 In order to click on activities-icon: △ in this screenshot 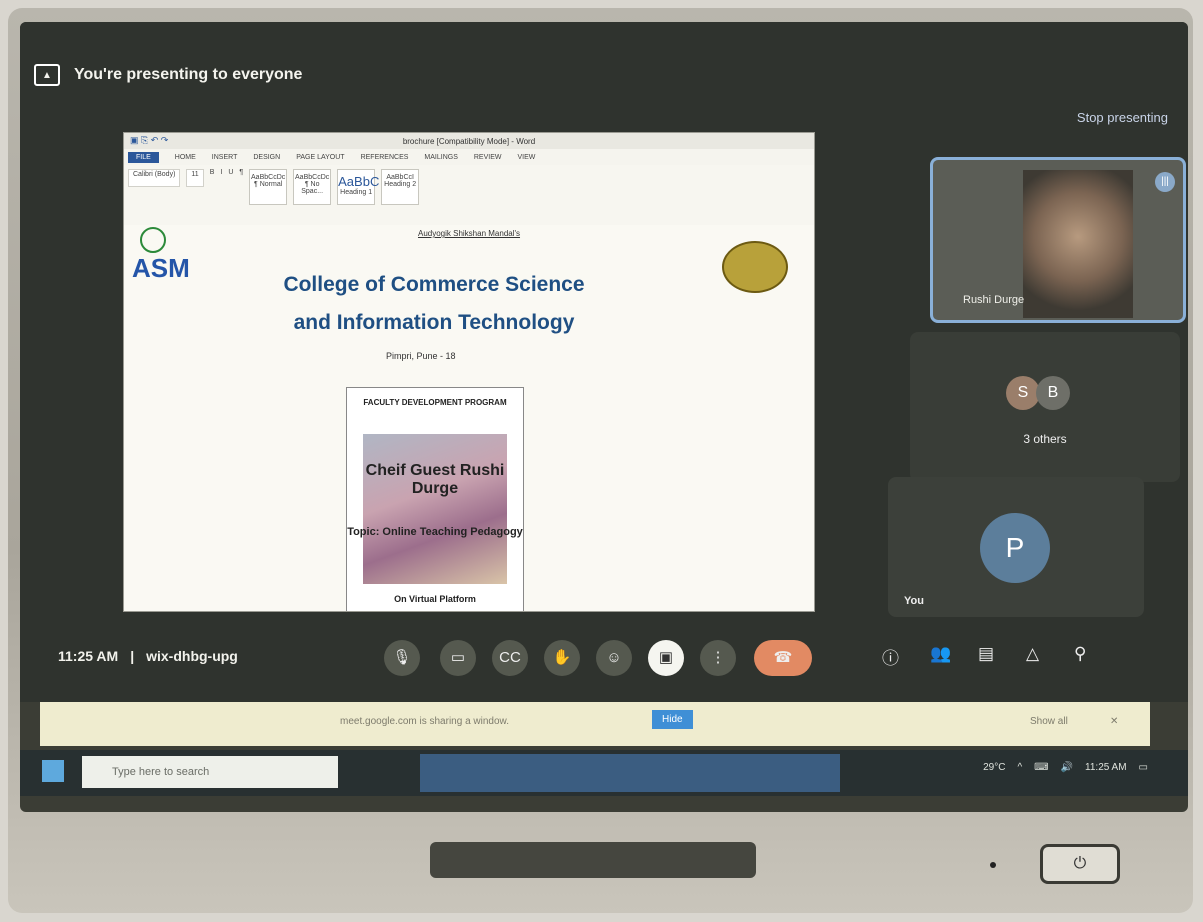, I will do `click(1032, 654)`.